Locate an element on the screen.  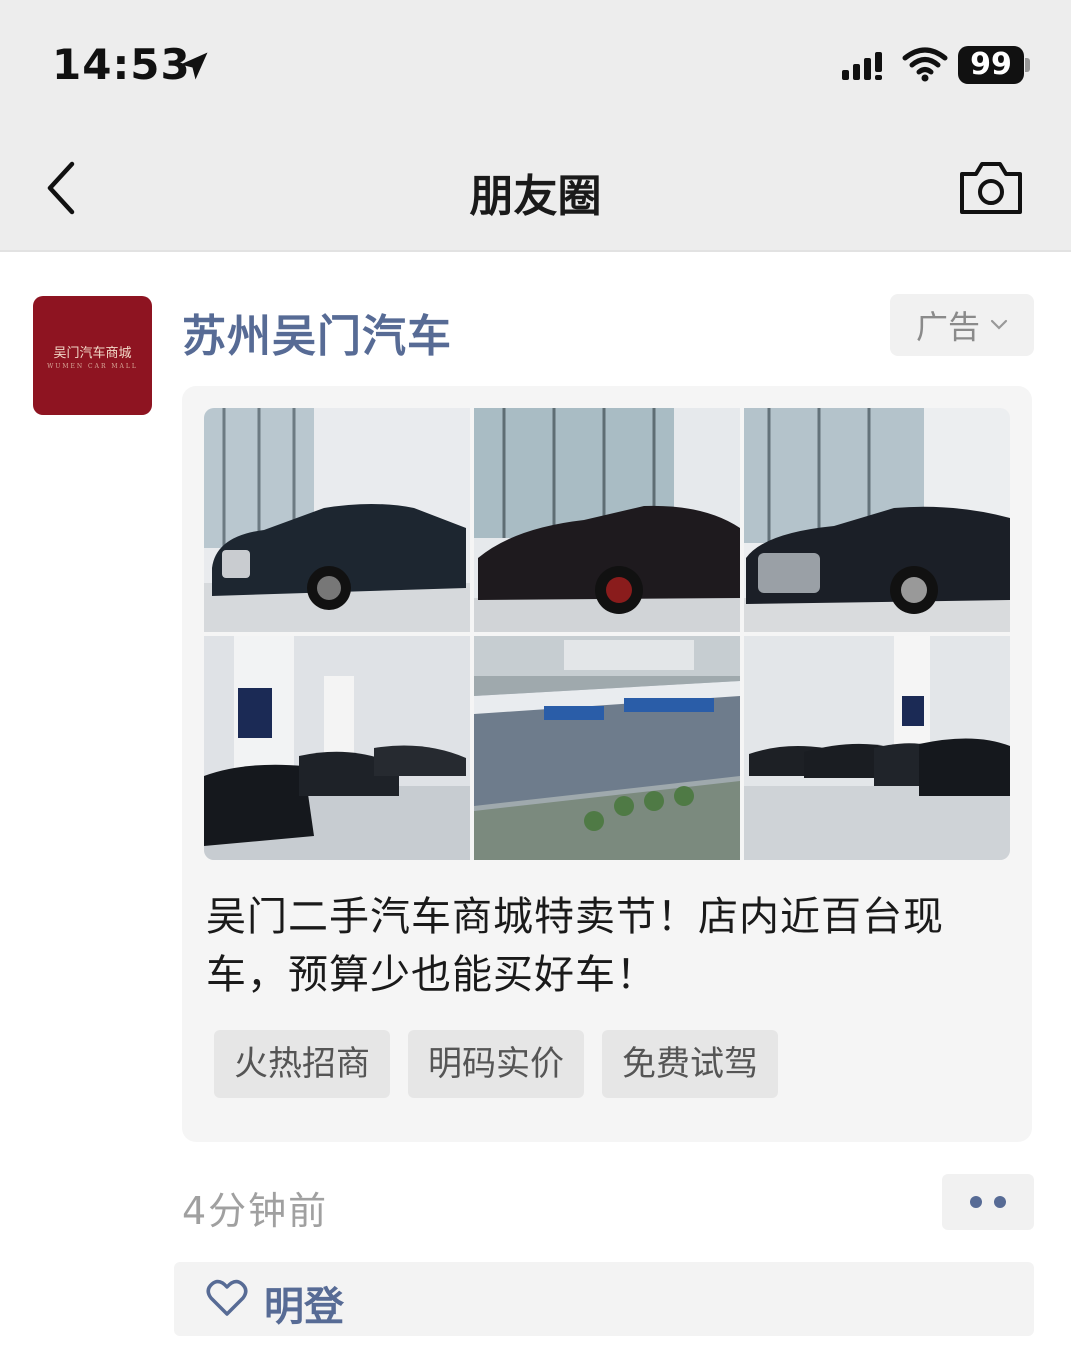
poster-name: 苏州吴门汽车 is located at coordinates (317, 332).